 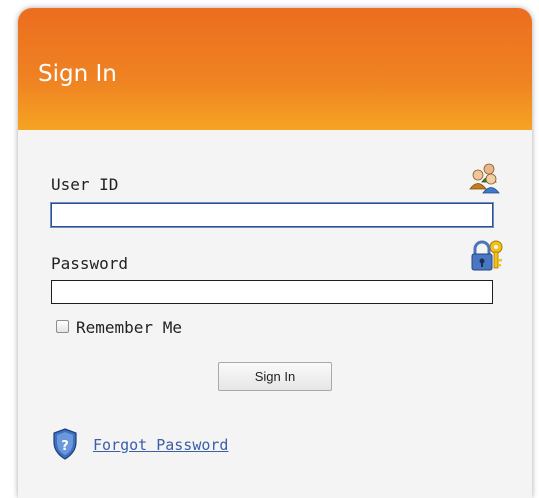 I want to click on users-icon, so click(x=484, y=178).